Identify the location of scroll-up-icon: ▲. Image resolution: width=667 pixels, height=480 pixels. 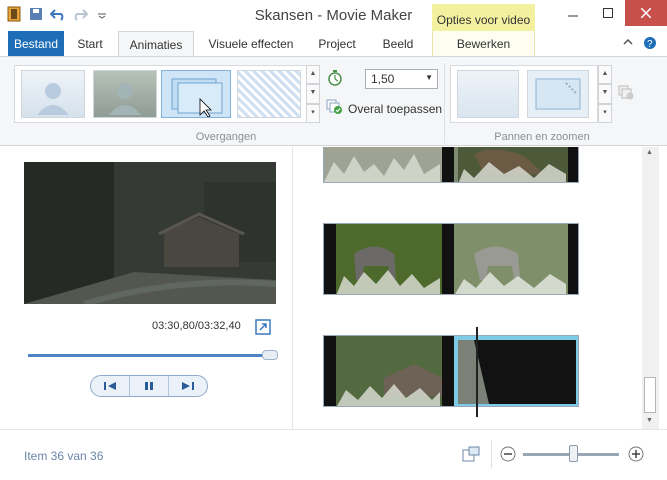
(649, 152).